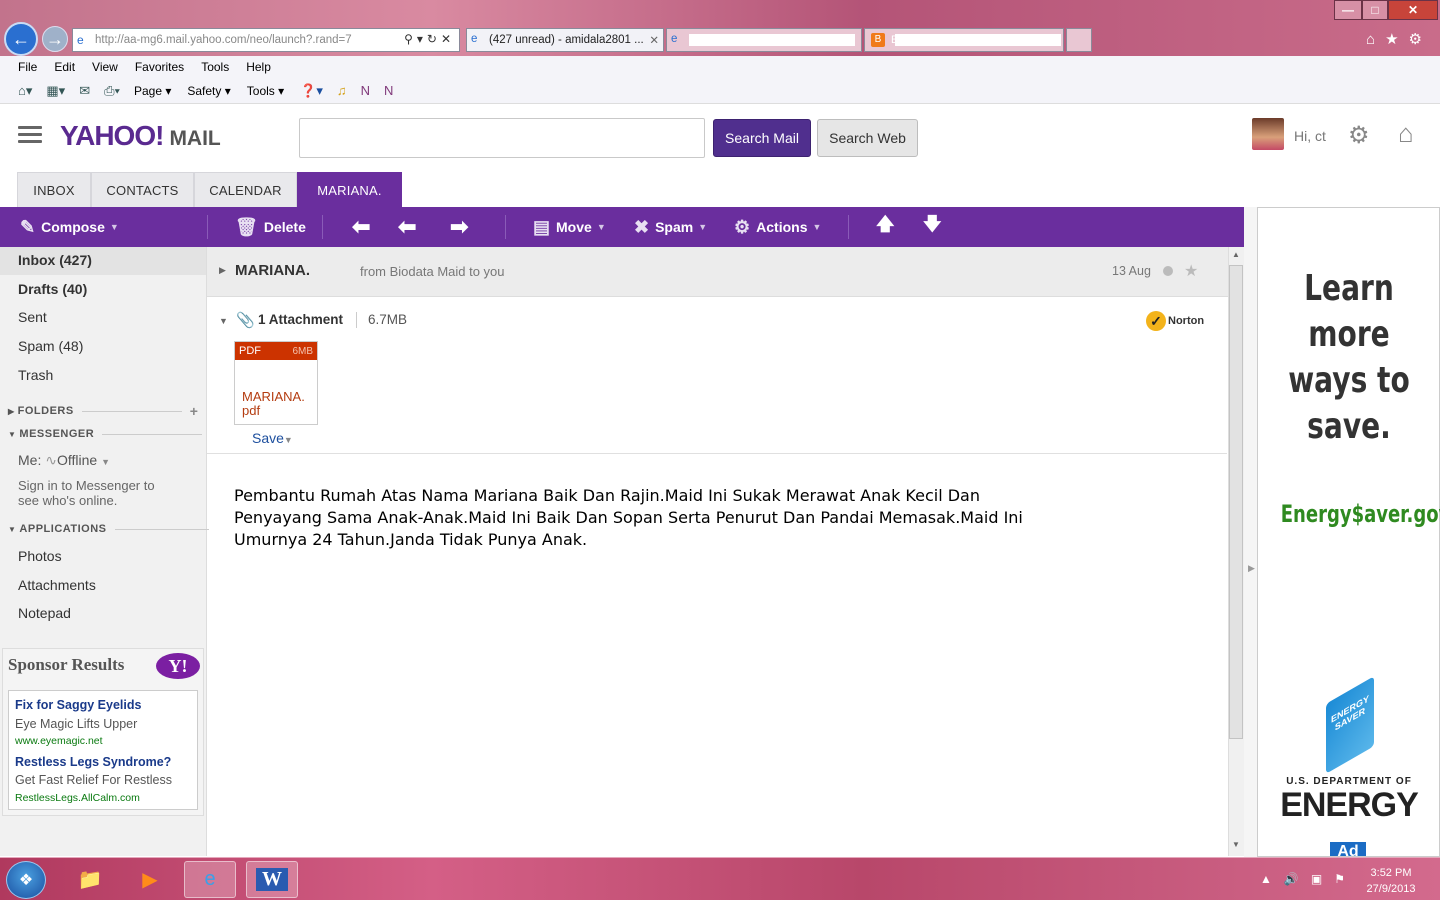 Image resolution: width=1440 pixels, height=900 pixels. Describe the element at coordinates (349, 190) in the screenshot. I see `tab-message-mariana: MARIANA.` at that location.